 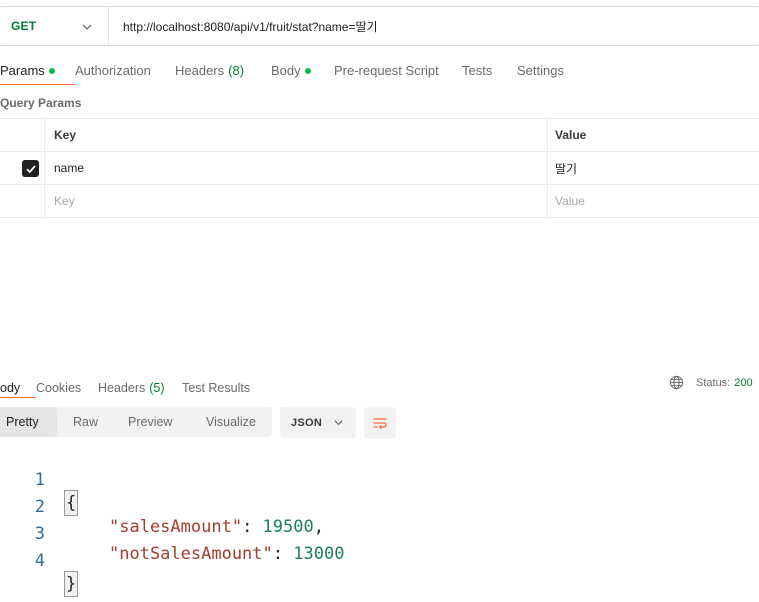 I want to click on wrap-lines-icon, so click(x=380, y=424).